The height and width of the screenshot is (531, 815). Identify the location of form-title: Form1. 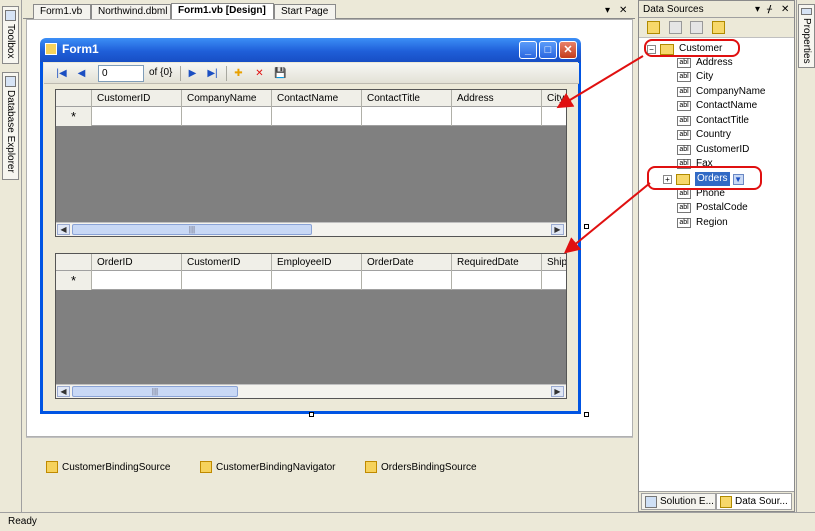
(80, 49).